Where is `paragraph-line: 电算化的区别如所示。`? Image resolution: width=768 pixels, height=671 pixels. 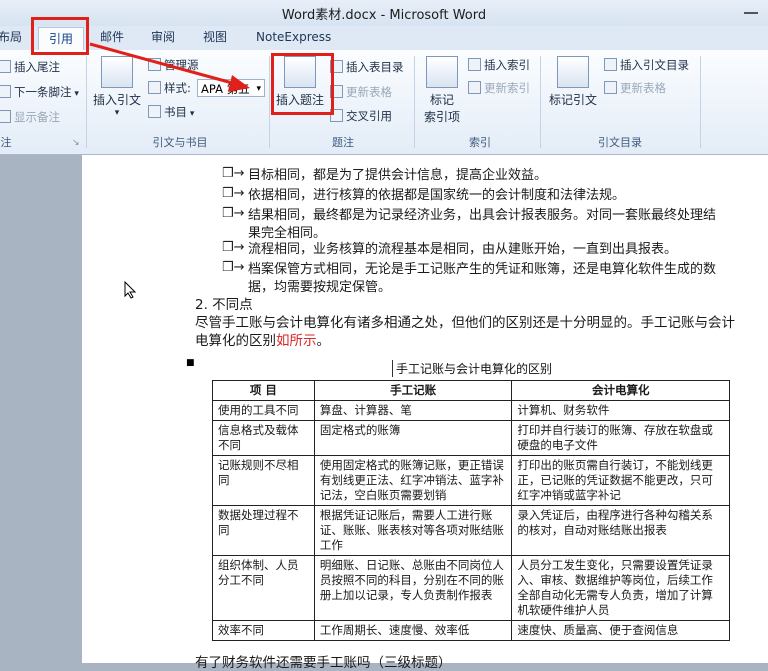 paragraph-line: 电算化的区别如所示。 is located at coordinates (262, 341).